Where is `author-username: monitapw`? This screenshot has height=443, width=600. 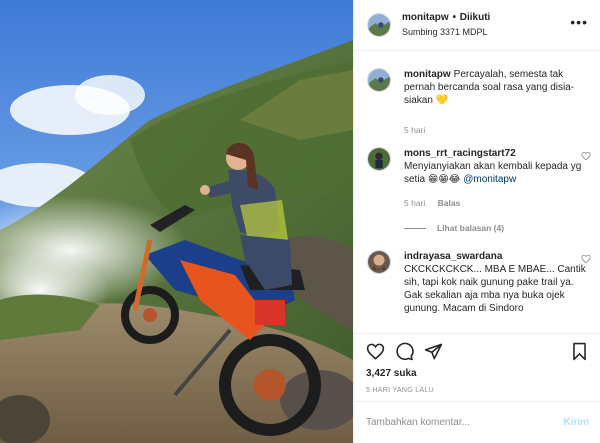 author-username: monitapw is located at coordinates (425, 17).